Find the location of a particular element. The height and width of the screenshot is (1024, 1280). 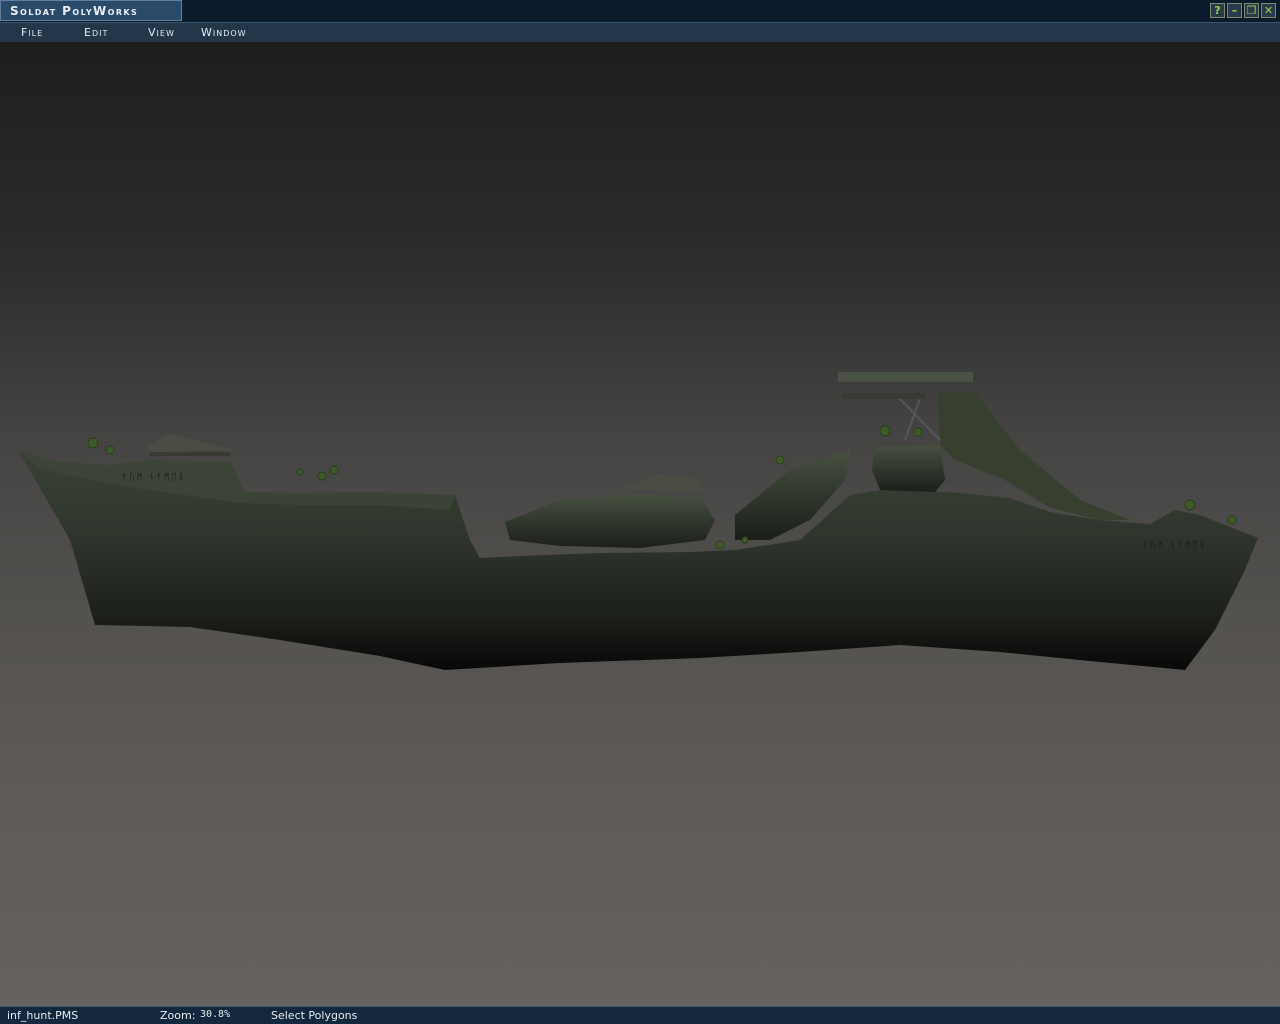

status-zoom-label: Zoom: is located at coordinates (178, 1015).